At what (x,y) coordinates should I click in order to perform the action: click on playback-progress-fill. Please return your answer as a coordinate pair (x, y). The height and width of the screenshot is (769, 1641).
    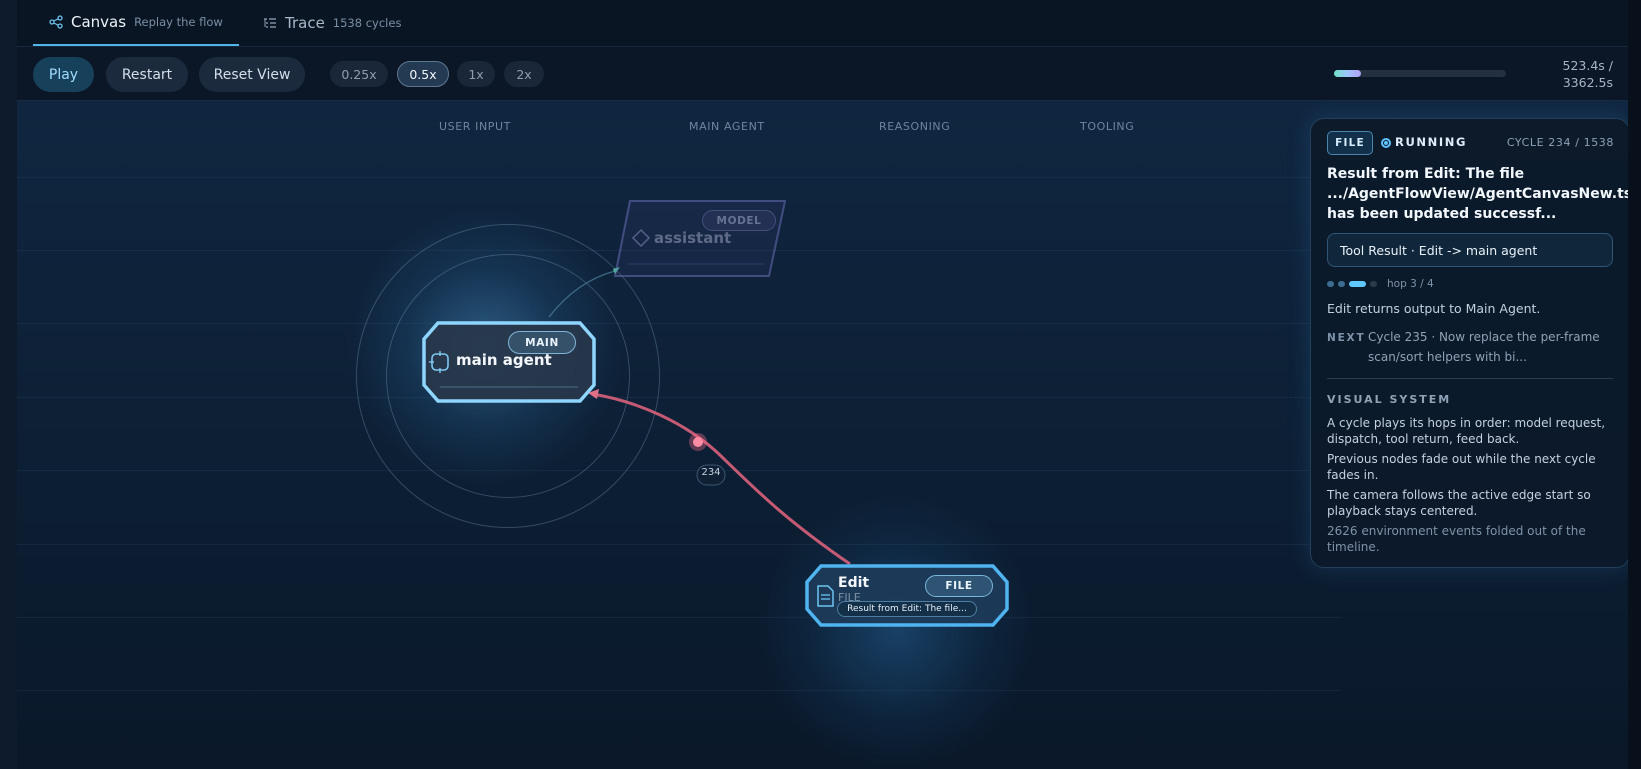
    Looking at the image, I should click on (1347, 73).